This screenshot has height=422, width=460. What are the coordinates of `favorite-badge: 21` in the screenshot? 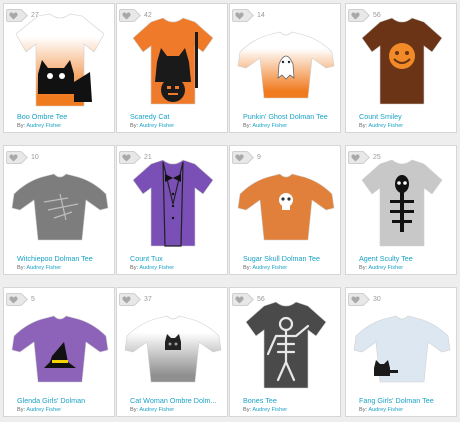 It's located at (135, 157).